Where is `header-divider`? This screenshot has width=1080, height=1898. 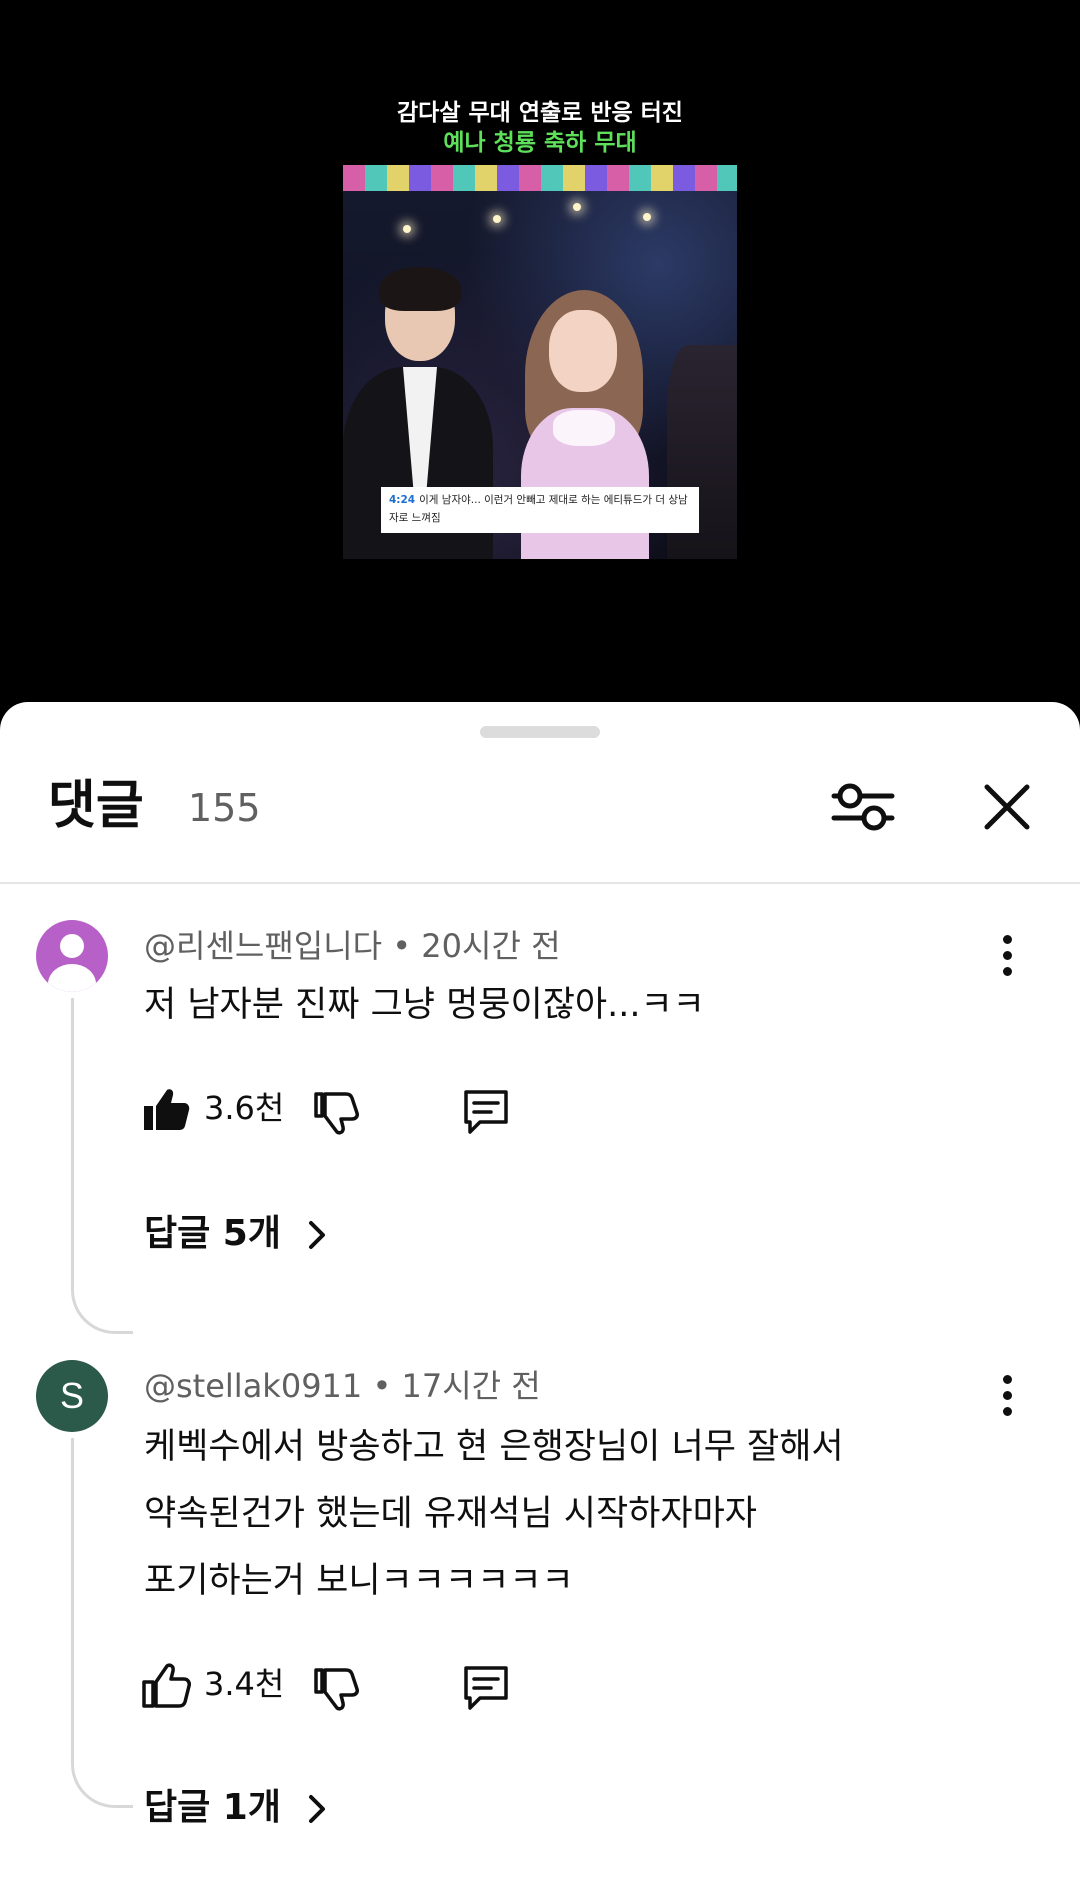 header-divider is located at coordinates (540, 883).